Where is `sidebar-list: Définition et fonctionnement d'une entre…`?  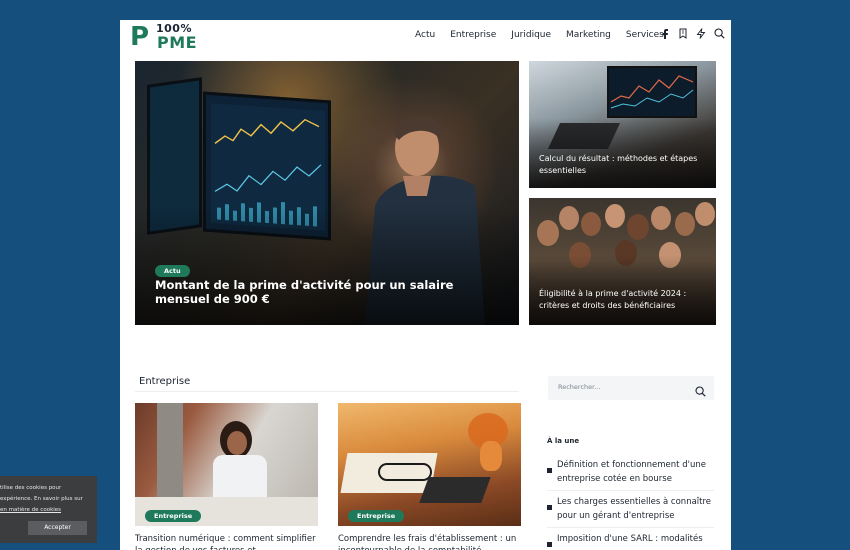 sidebar-list: Définition et fonctionnement d'une entre… is located at coordinates (630, 504).